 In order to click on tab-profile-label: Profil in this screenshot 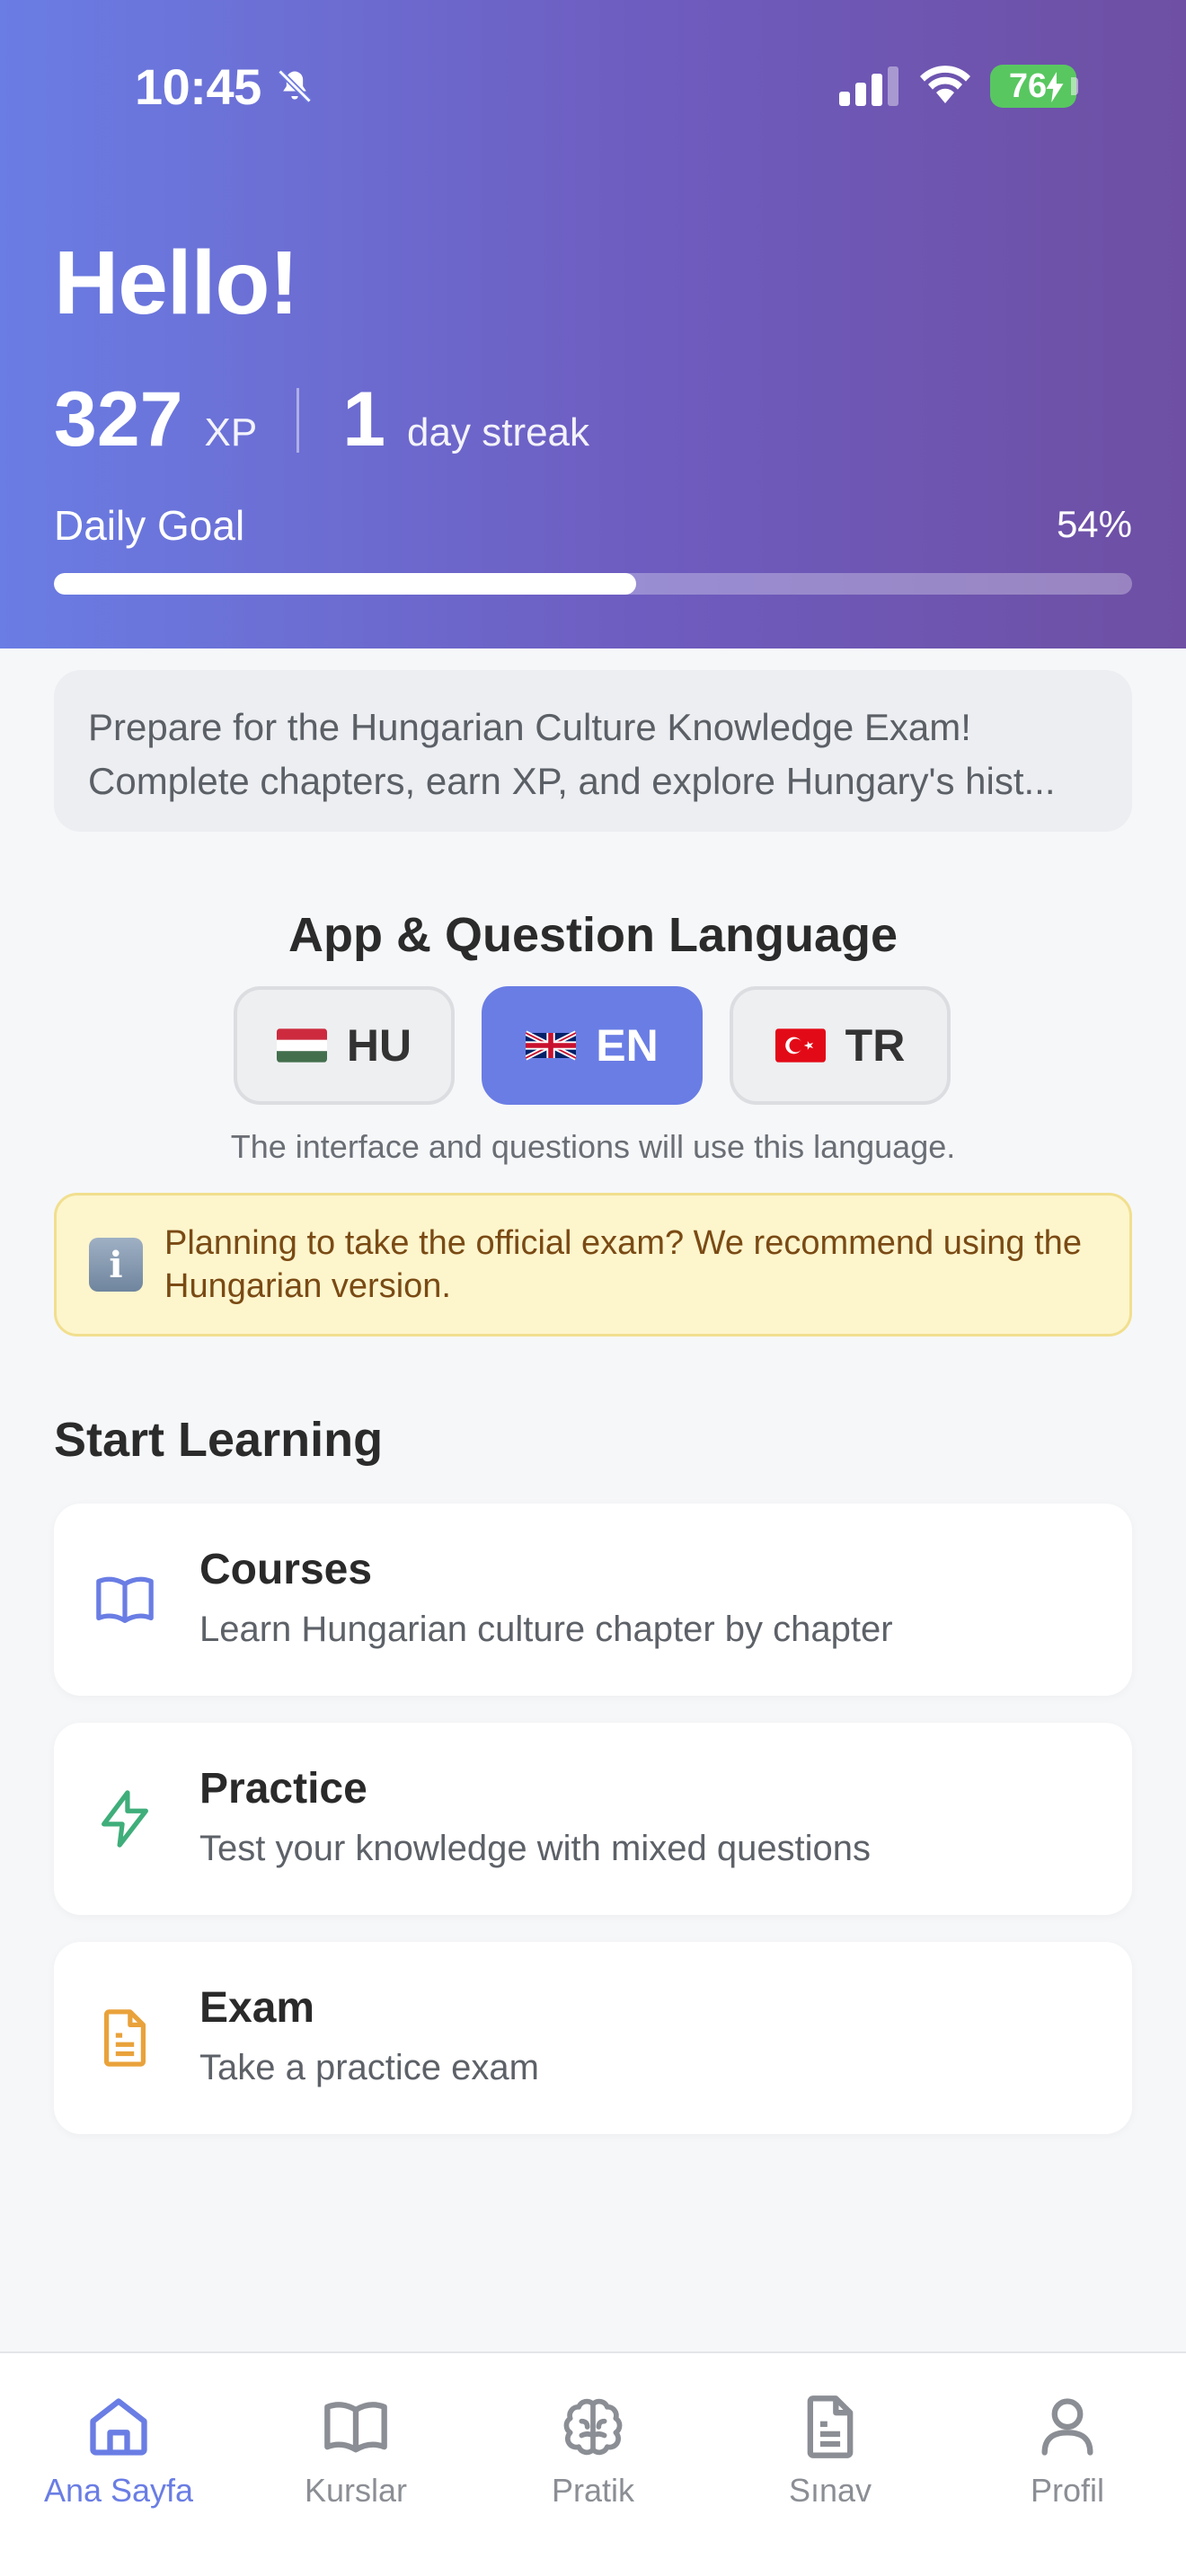, I will do `click(1067, 2490)`.